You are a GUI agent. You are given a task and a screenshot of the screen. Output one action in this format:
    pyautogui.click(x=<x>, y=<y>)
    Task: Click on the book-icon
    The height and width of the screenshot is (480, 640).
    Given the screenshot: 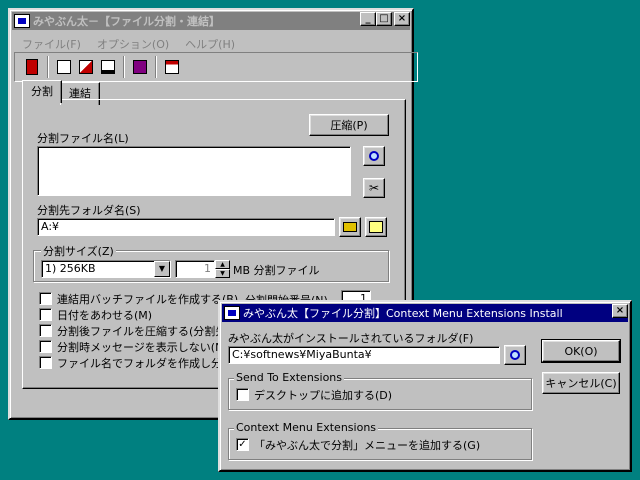 What is the action you would take?
    pyautogui.click(x=140, y=67)
    